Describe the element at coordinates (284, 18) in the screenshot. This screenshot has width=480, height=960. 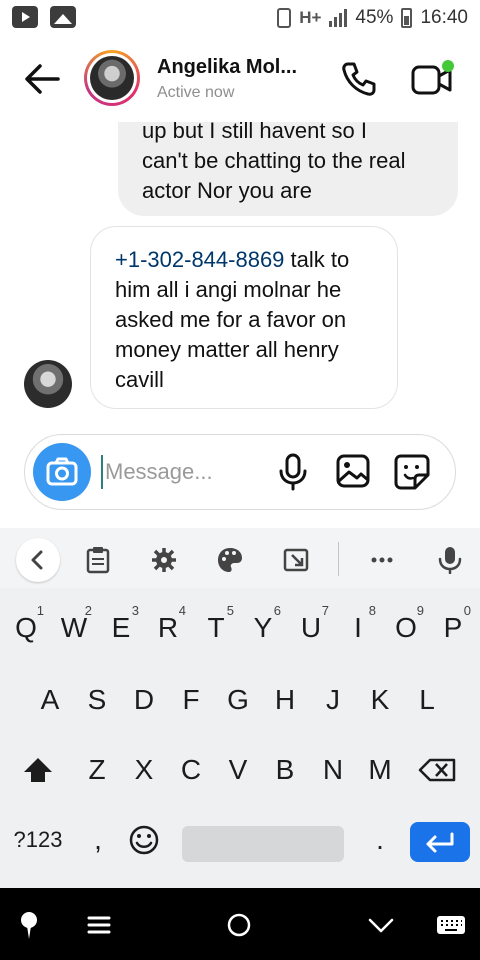
I see `vibrate-icon` at that location.